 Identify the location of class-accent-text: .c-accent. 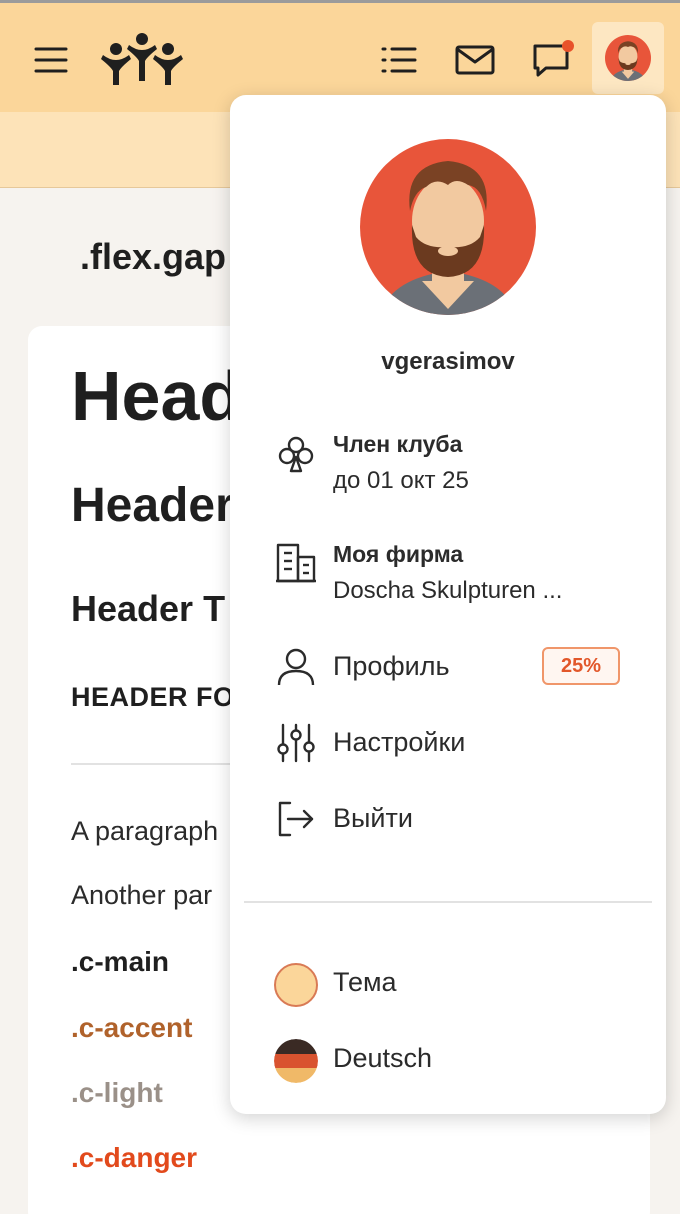
(132, 1027).